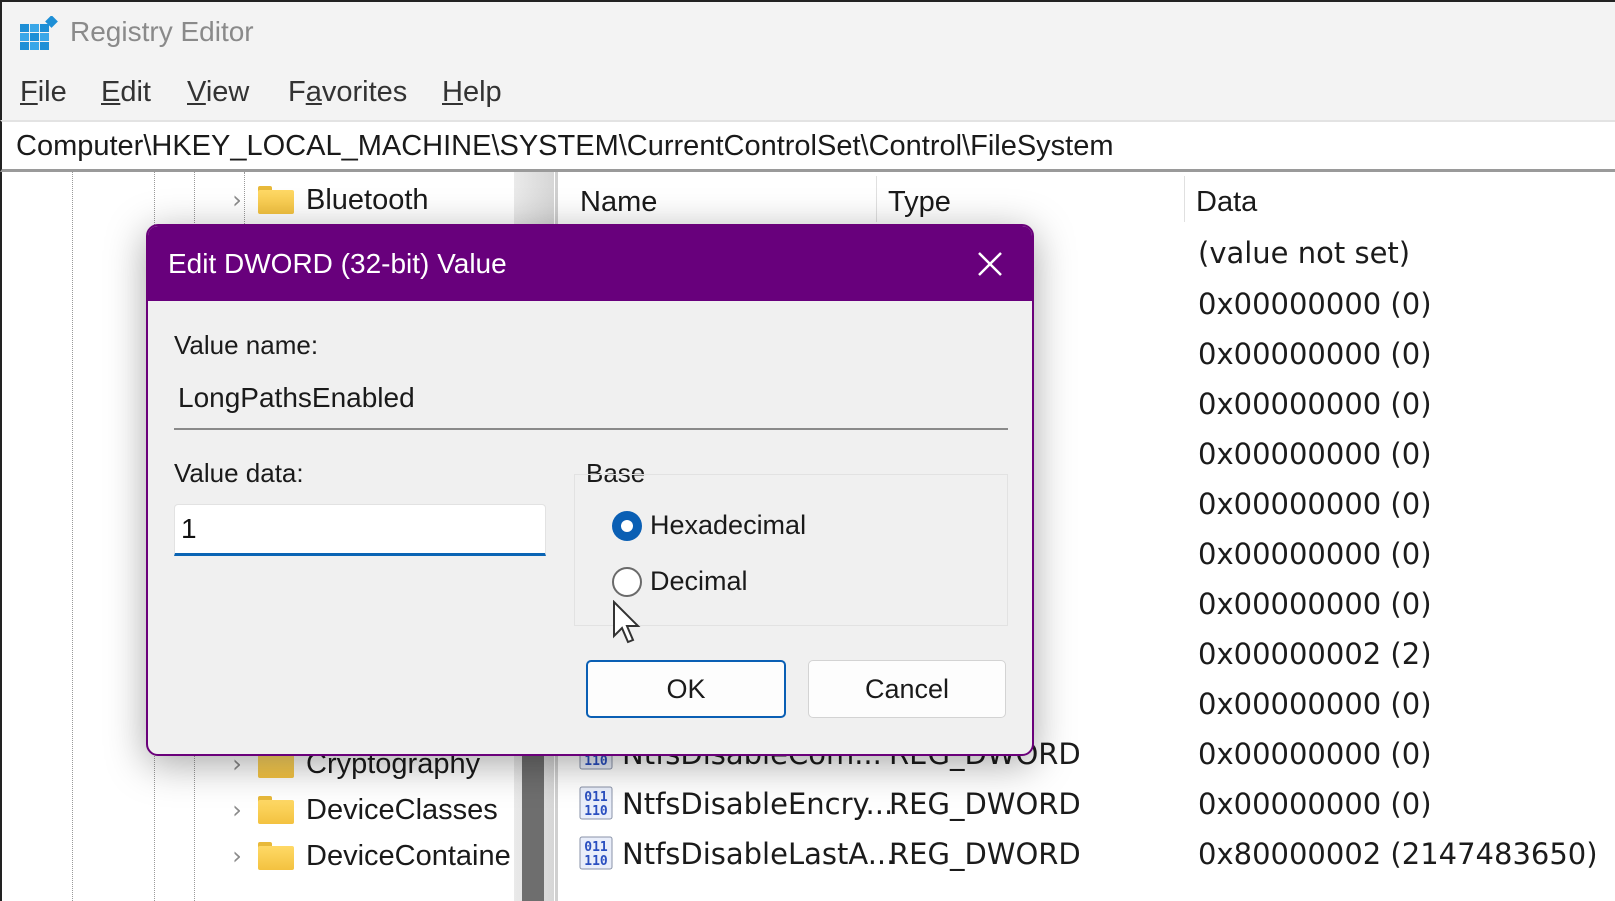 The image size is (1615, 901). I want to click on cancel-button: Cancel, so click(907, 689).